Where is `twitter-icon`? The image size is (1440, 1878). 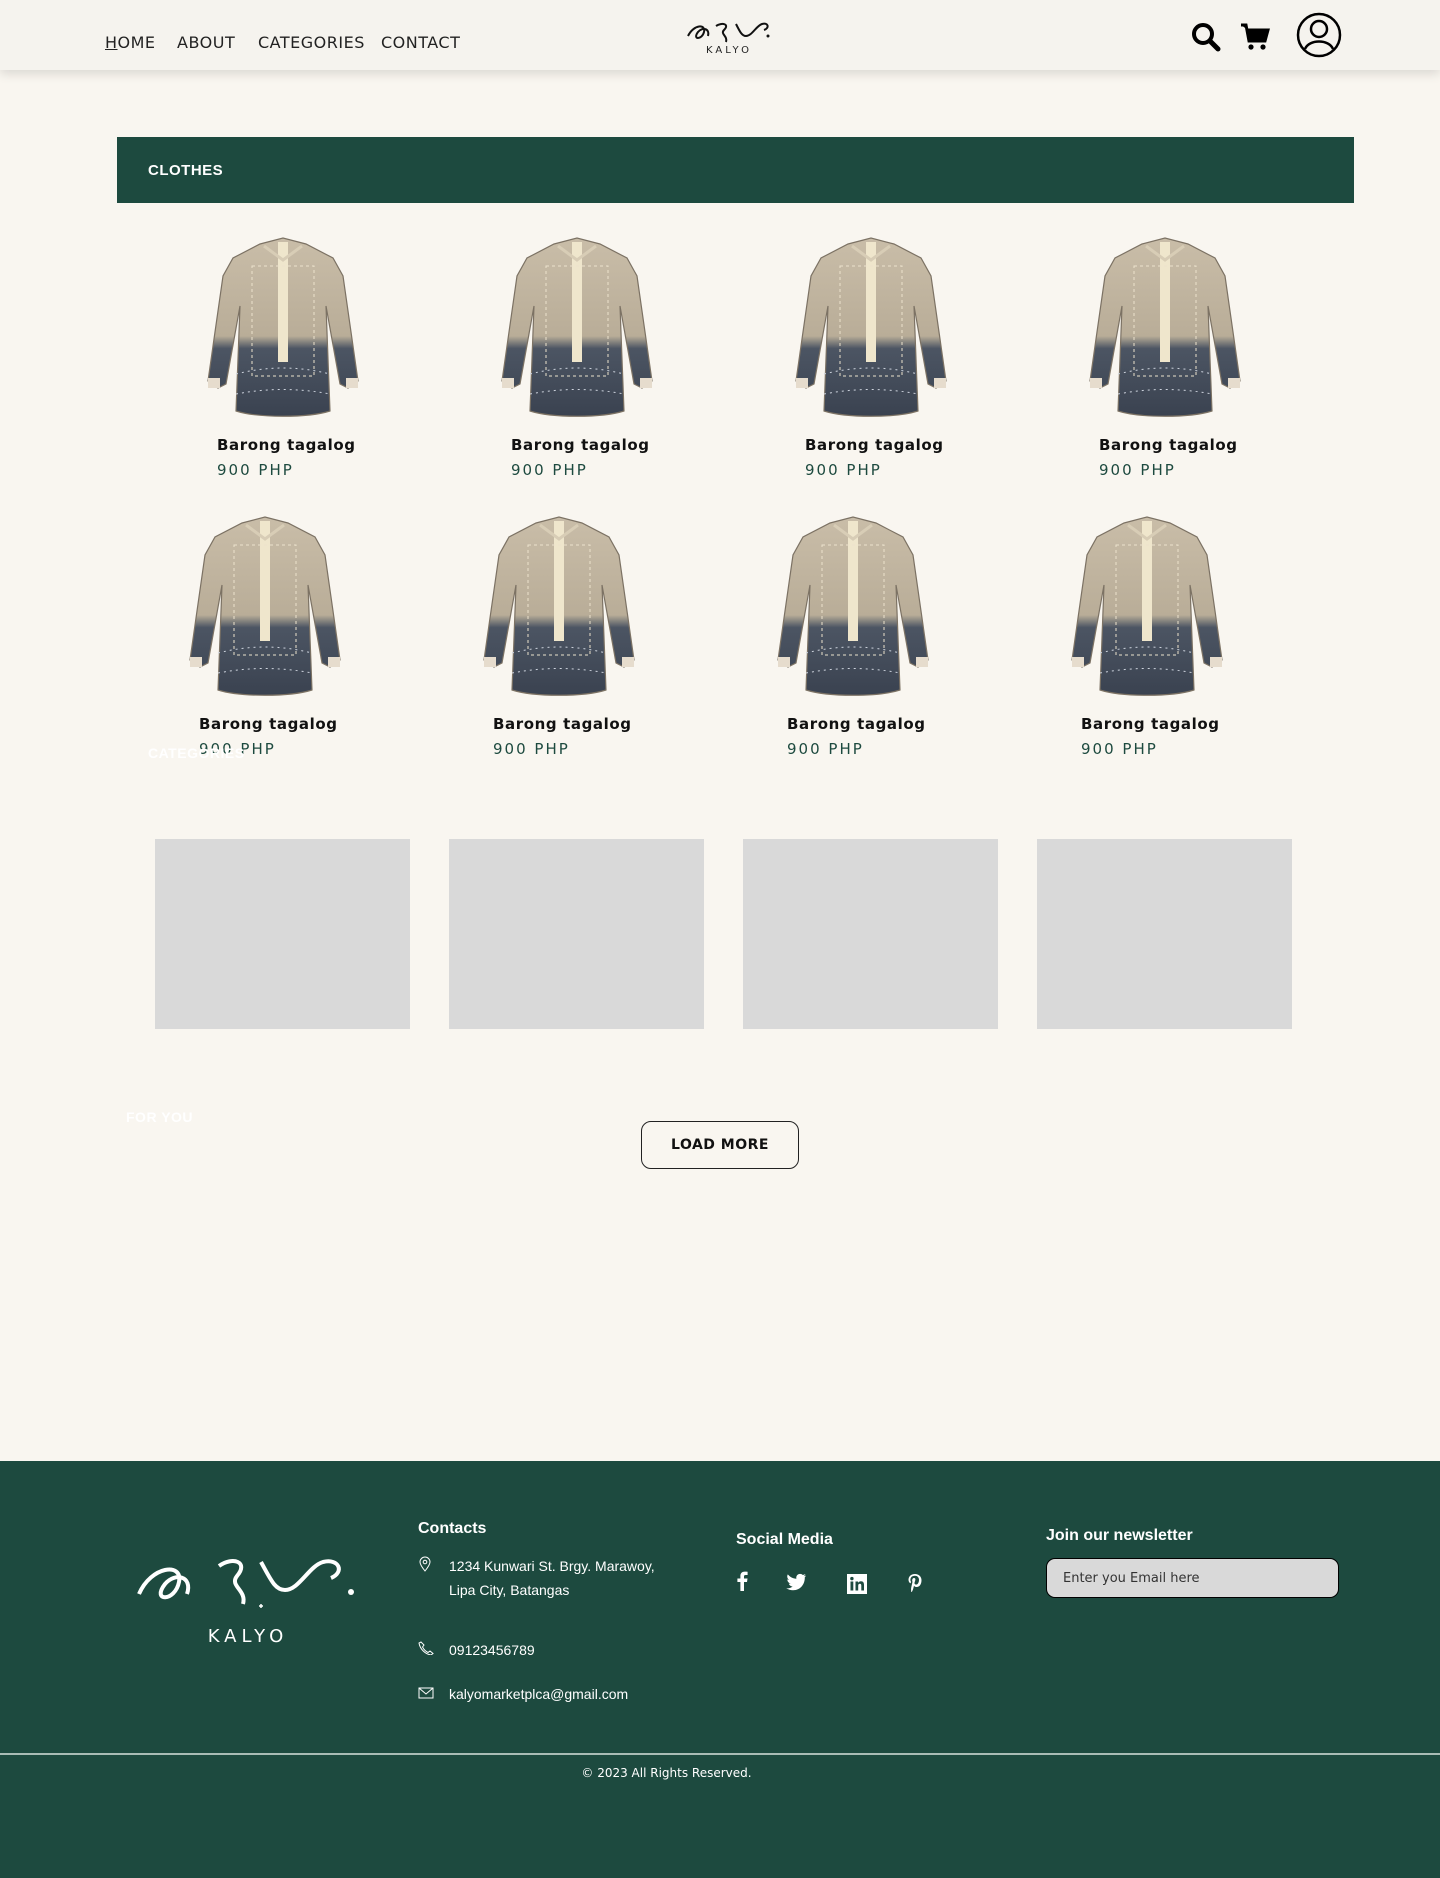 twitter-icon is located at coordinates (796, 1584).